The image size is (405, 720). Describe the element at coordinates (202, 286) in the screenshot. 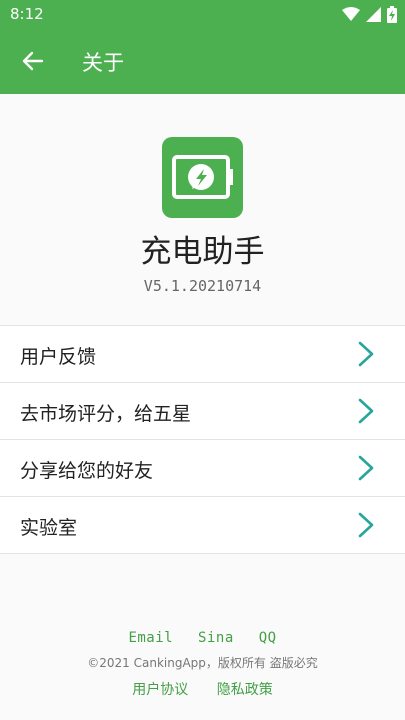

I see `app-version: V5.1.20210714` at that location.